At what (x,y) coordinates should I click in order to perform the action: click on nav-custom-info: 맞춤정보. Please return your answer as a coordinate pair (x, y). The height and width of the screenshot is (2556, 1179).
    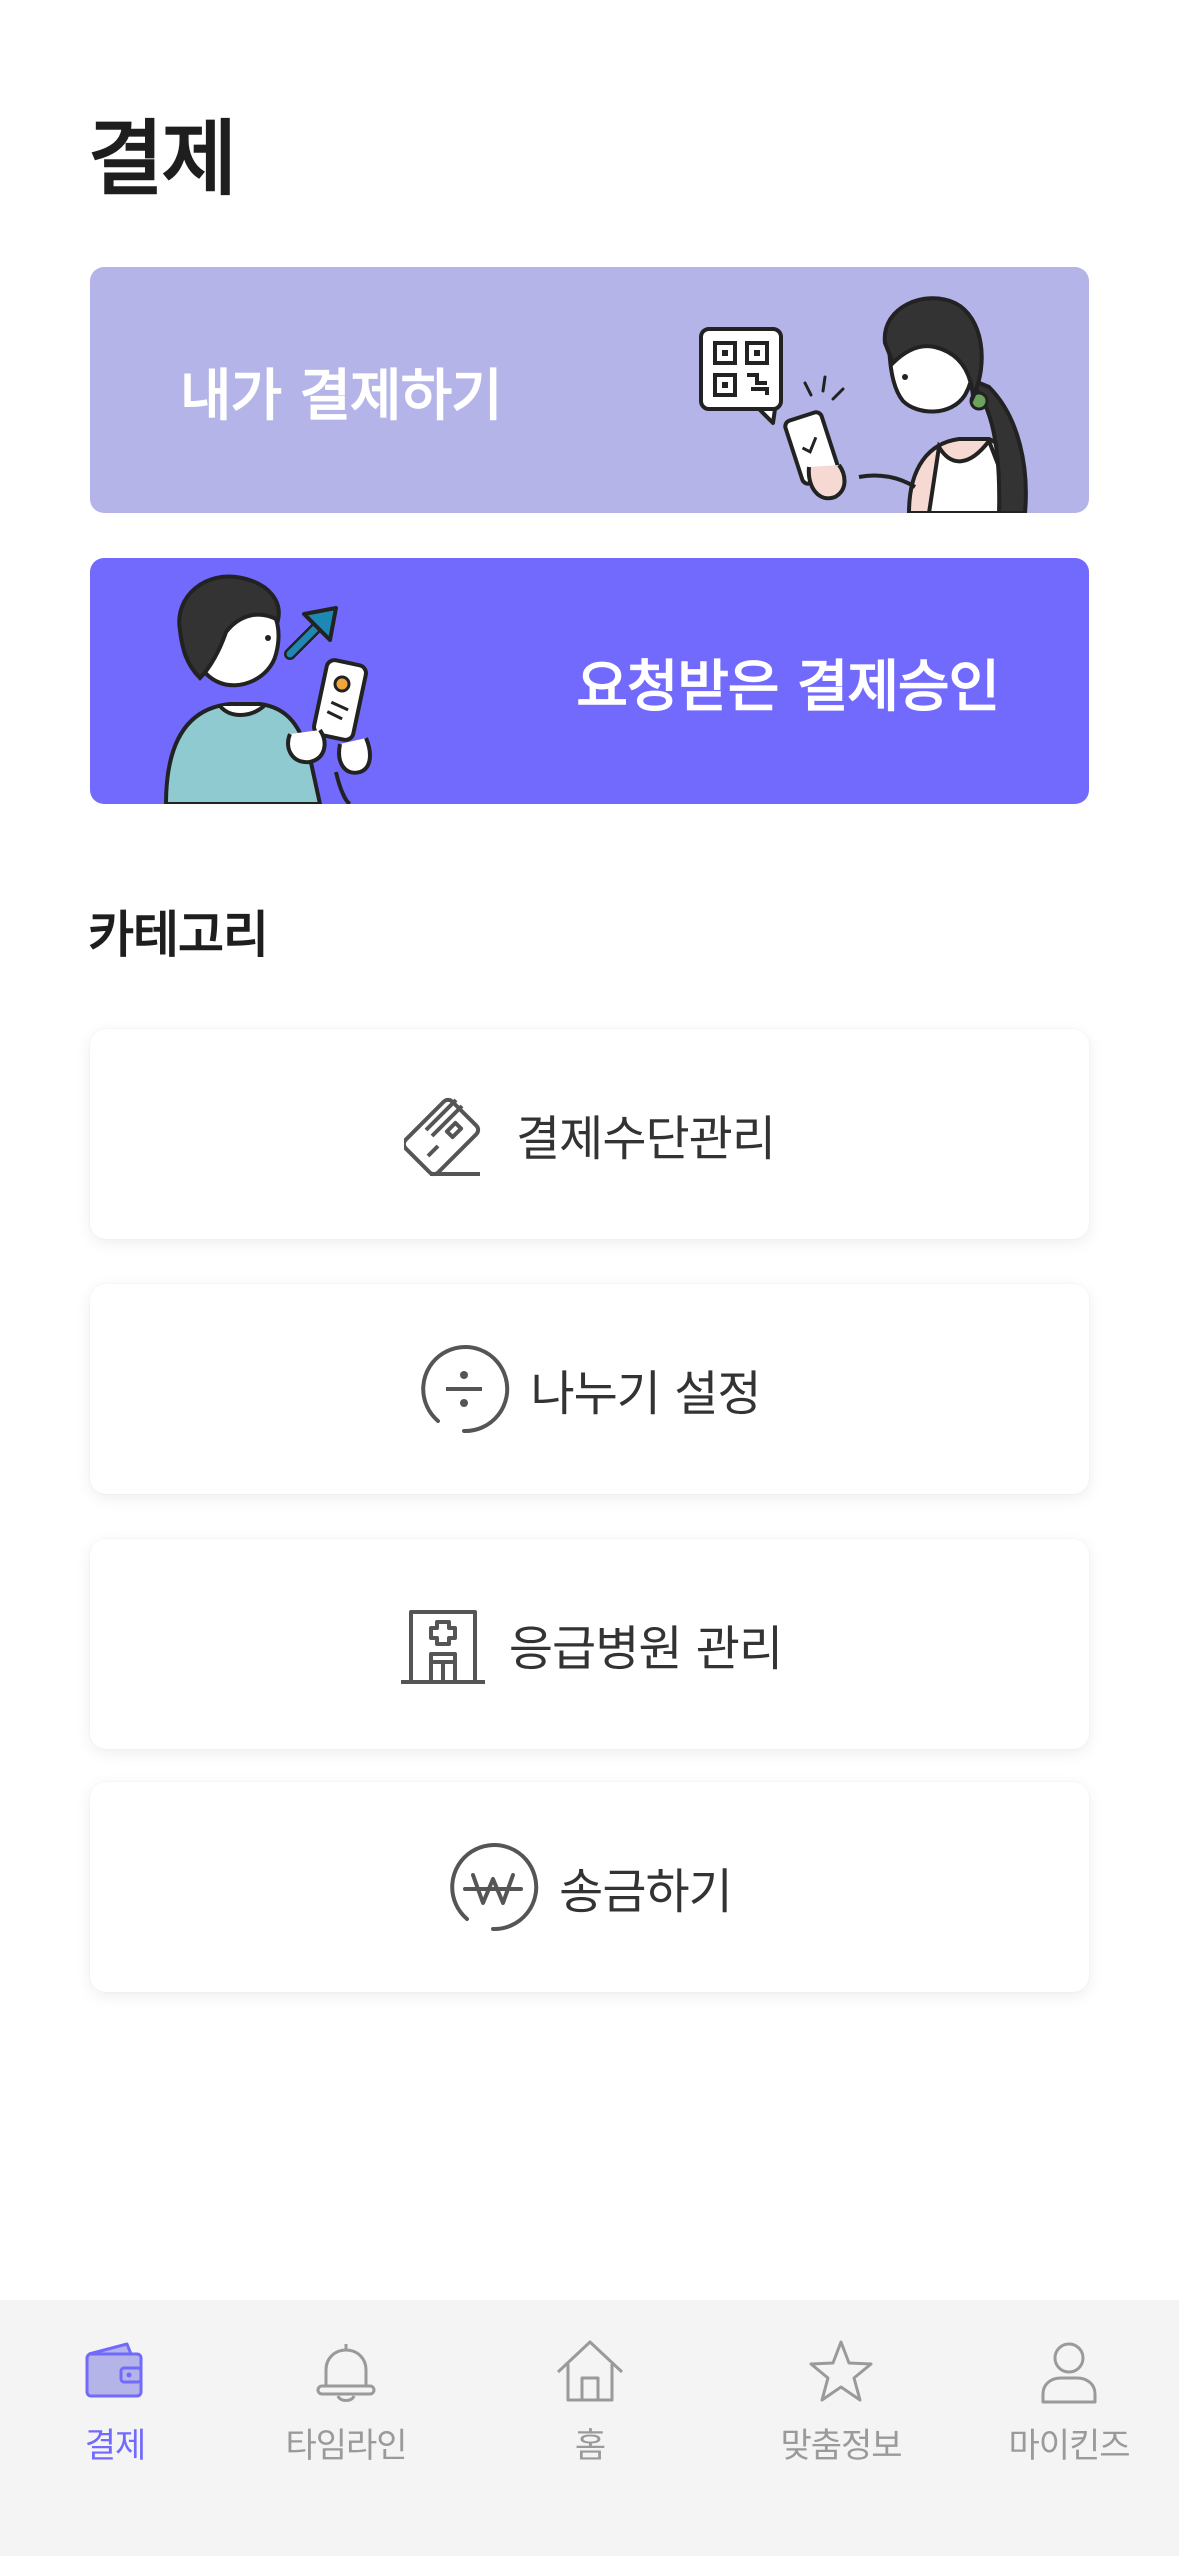
    Looking at the image, I should click on (841, 2401).